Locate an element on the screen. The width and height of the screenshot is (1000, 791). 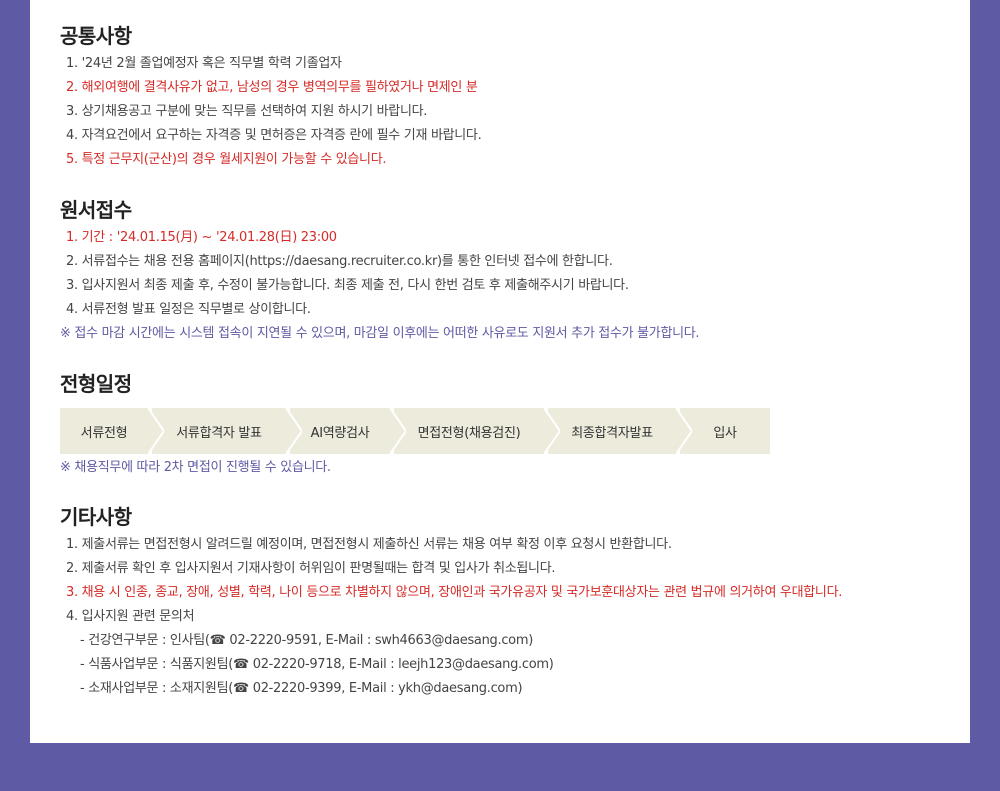
list-item: 3. 상기채용공고 구분에 맞는 직무를 선택하여 지원 하시기 바랍니다. is located at coordinates (247, 111).